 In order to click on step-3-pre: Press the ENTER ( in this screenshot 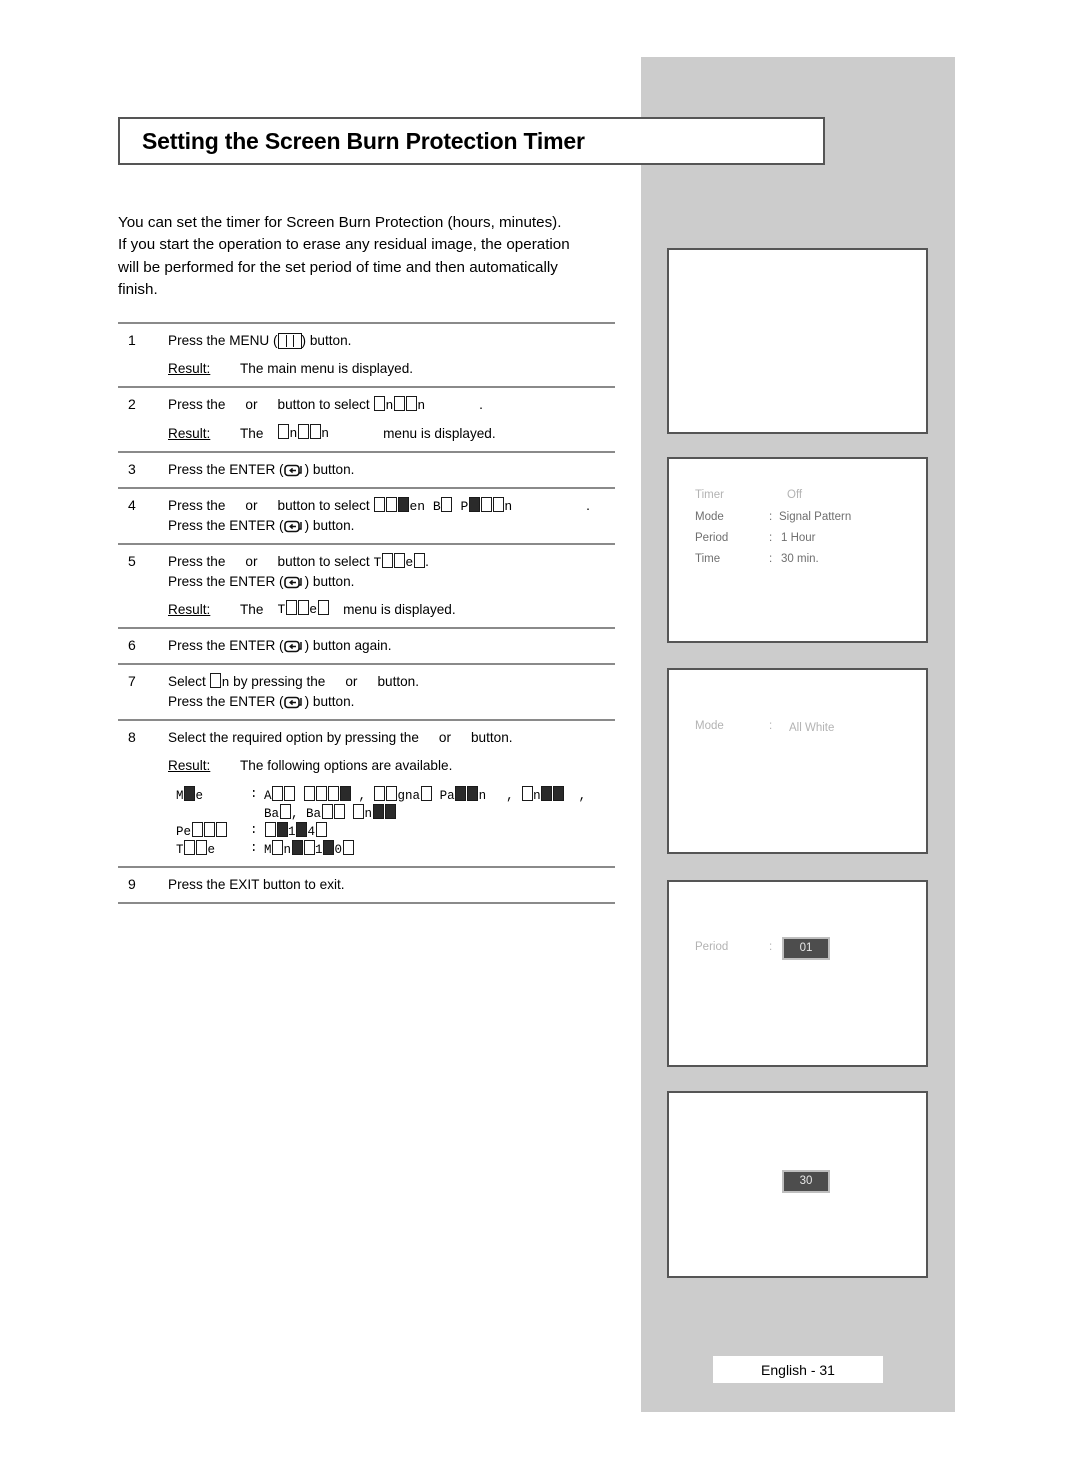, I will do `click(226, 469)`.